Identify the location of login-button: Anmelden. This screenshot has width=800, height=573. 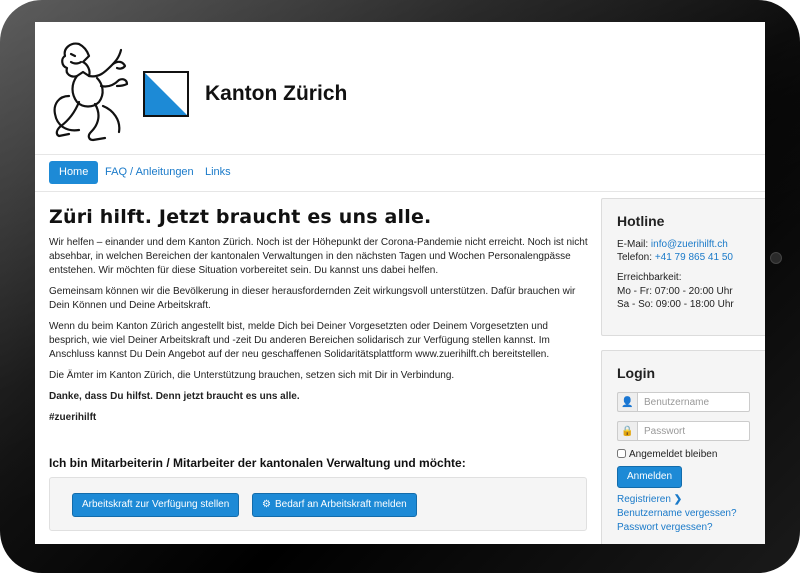
(650, 477).